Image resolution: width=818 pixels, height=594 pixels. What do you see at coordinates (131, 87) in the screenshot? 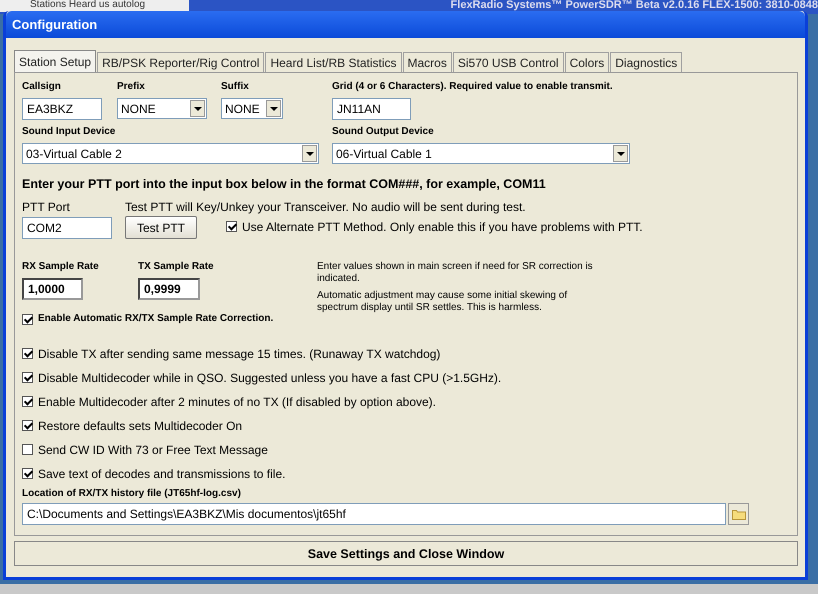
I see `field-label: Prefix` at bounding box center [131, 87].